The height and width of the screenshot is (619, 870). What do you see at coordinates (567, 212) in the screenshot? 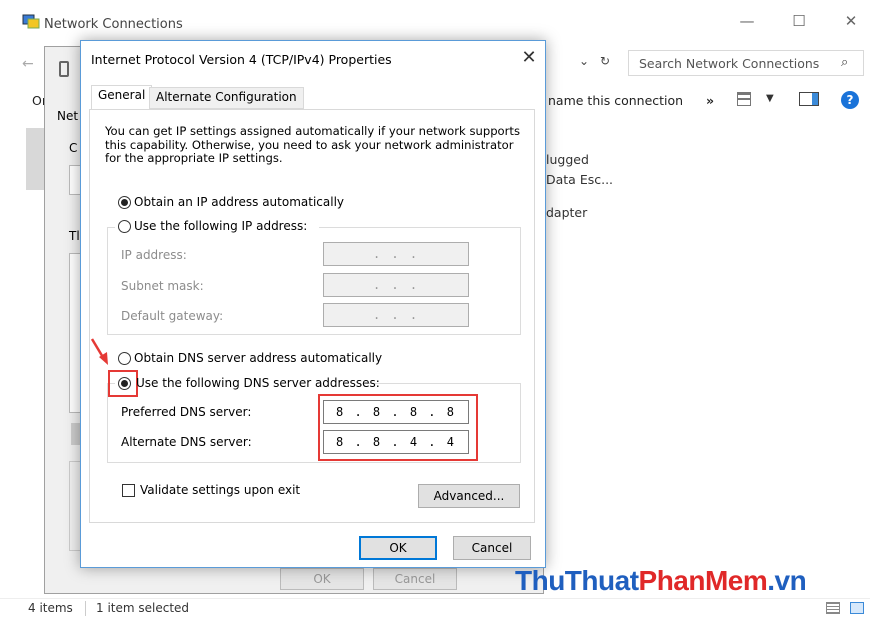
I see `connection-adapter-text: dapter` at bounding box center [567, 212].